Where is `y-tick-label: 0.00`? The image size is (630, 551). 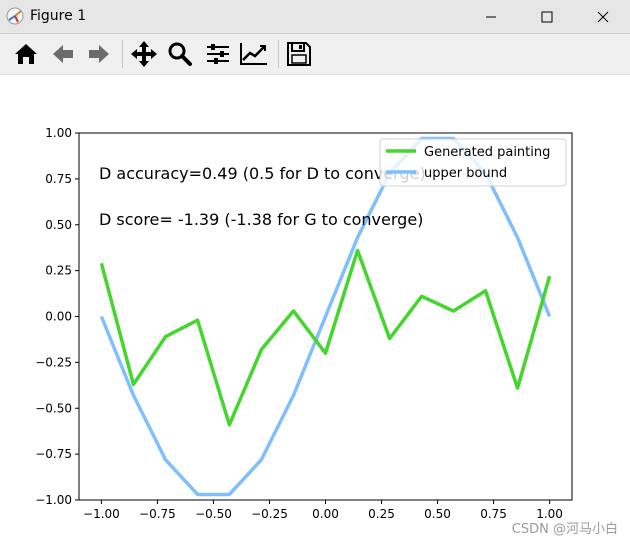 y-tick-label: 0.00 is located at coordinates (58, 317).